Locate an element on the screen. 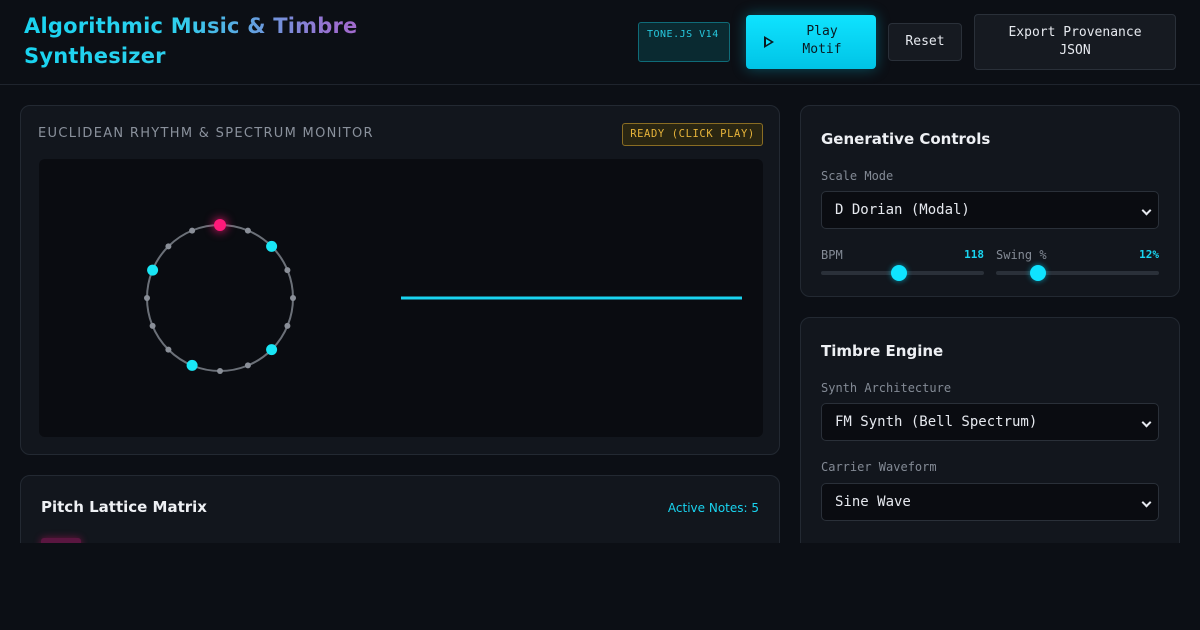  bpm-slider is located at coordinates (902, 273).